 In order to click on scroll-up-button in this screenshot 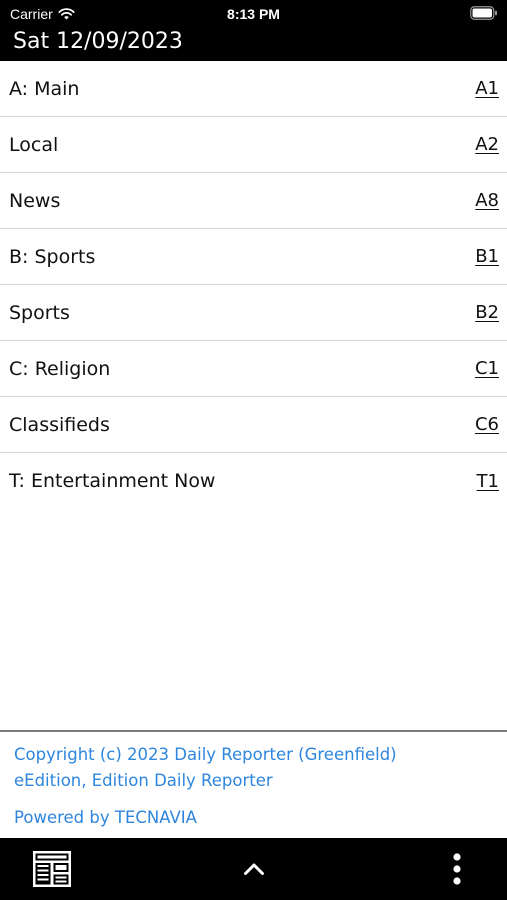, I will do `click(254, 869)`.